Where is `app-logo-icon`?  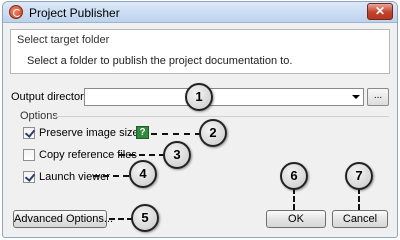 app-logo-icon is located at coordinates (16, 12).